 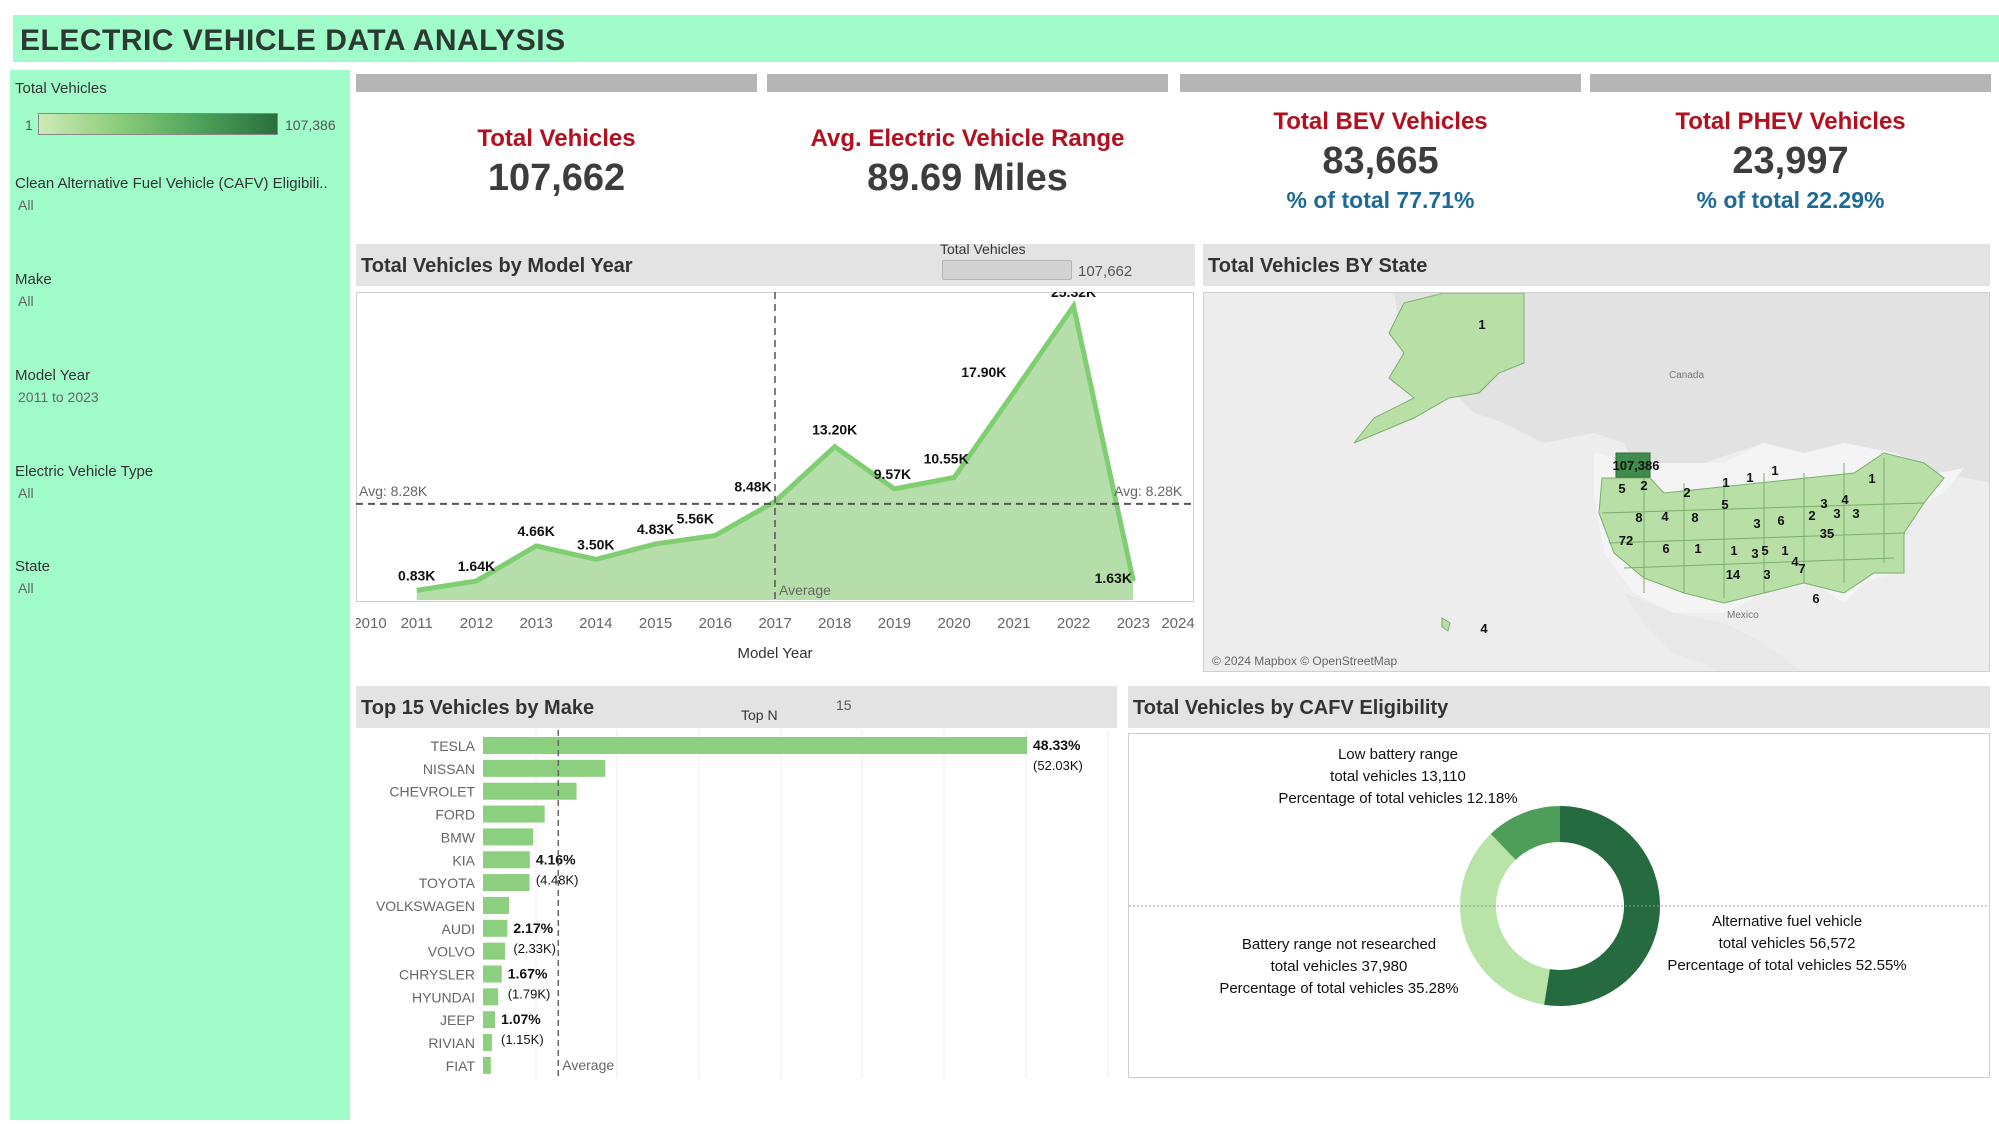 I want to click on donut-annotation: Percentage of total vehicles 12.18%, so click(x=1397, y=798).